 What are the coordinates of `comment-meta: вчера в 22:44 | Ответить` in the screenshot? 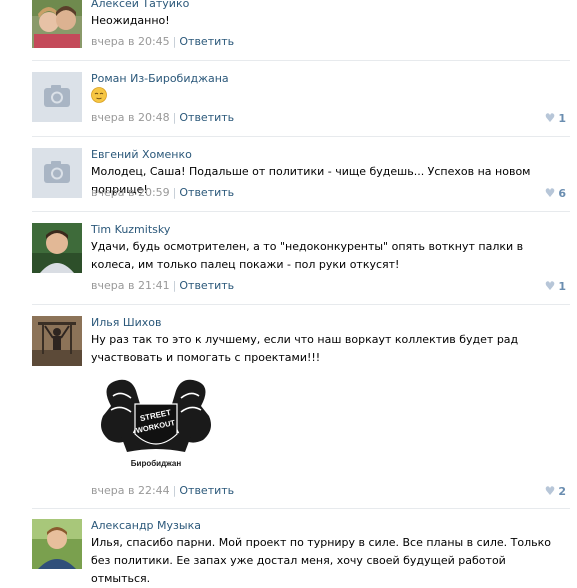 It's located at (163, 490).